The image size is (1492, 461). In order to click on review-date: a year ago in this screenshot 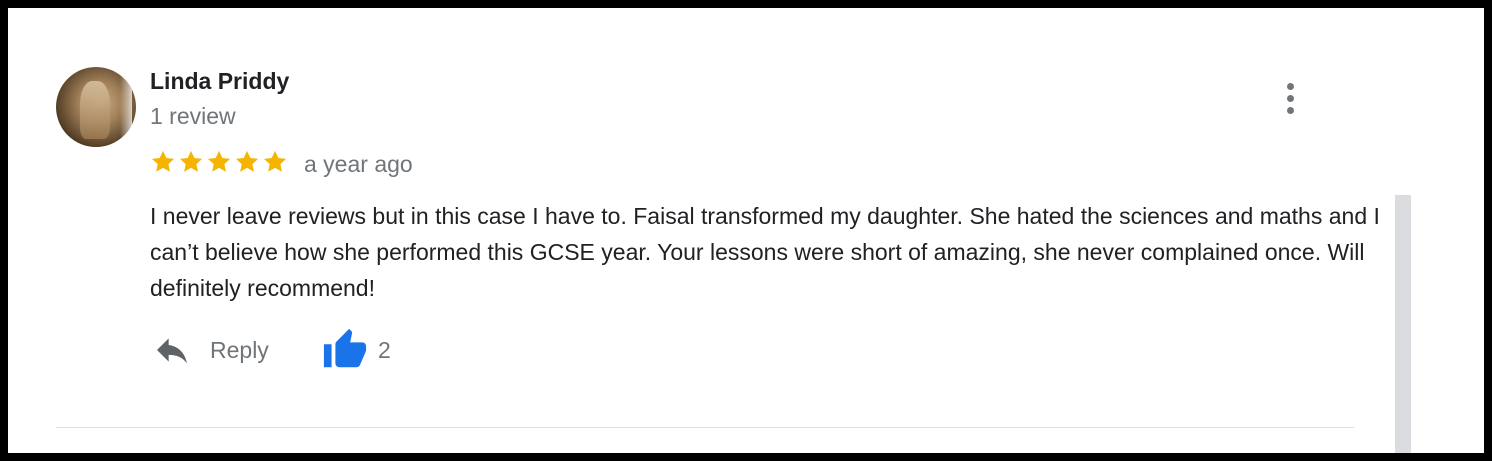, I will do `click(358, 164)`.